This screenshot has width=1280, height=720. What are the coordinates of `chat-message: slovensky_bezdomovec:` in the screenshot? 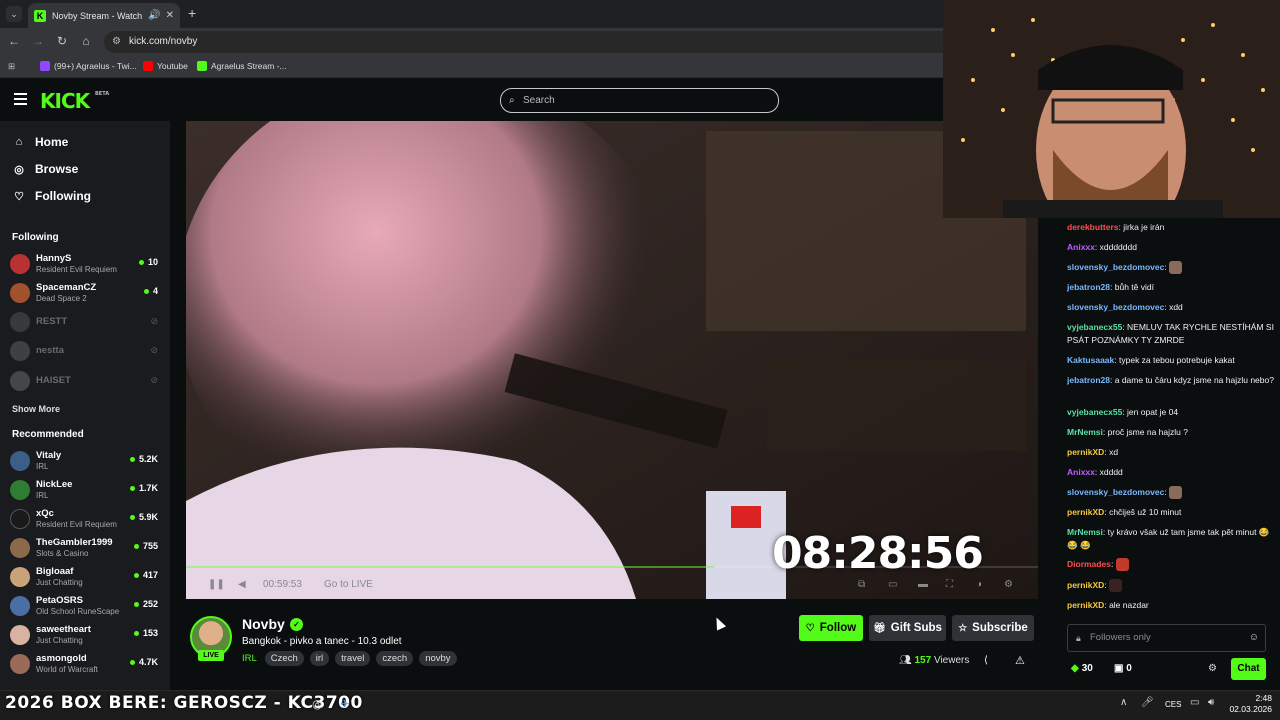 It's located at (1172, 268).